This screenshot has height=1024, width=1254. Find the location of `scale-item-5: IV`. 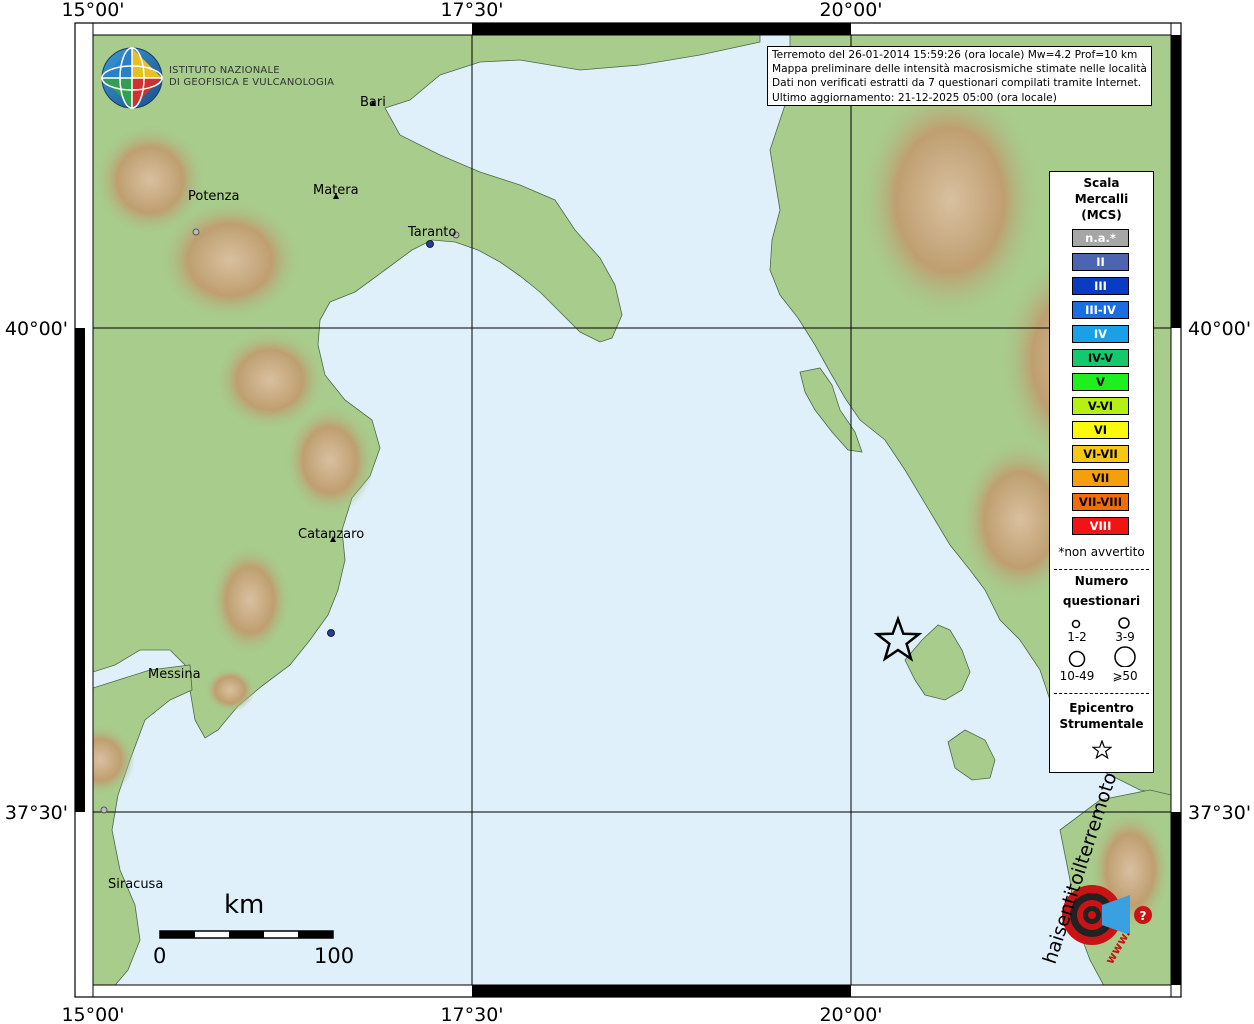

scale-item-5: IV is located at coordinates (1100, 334).